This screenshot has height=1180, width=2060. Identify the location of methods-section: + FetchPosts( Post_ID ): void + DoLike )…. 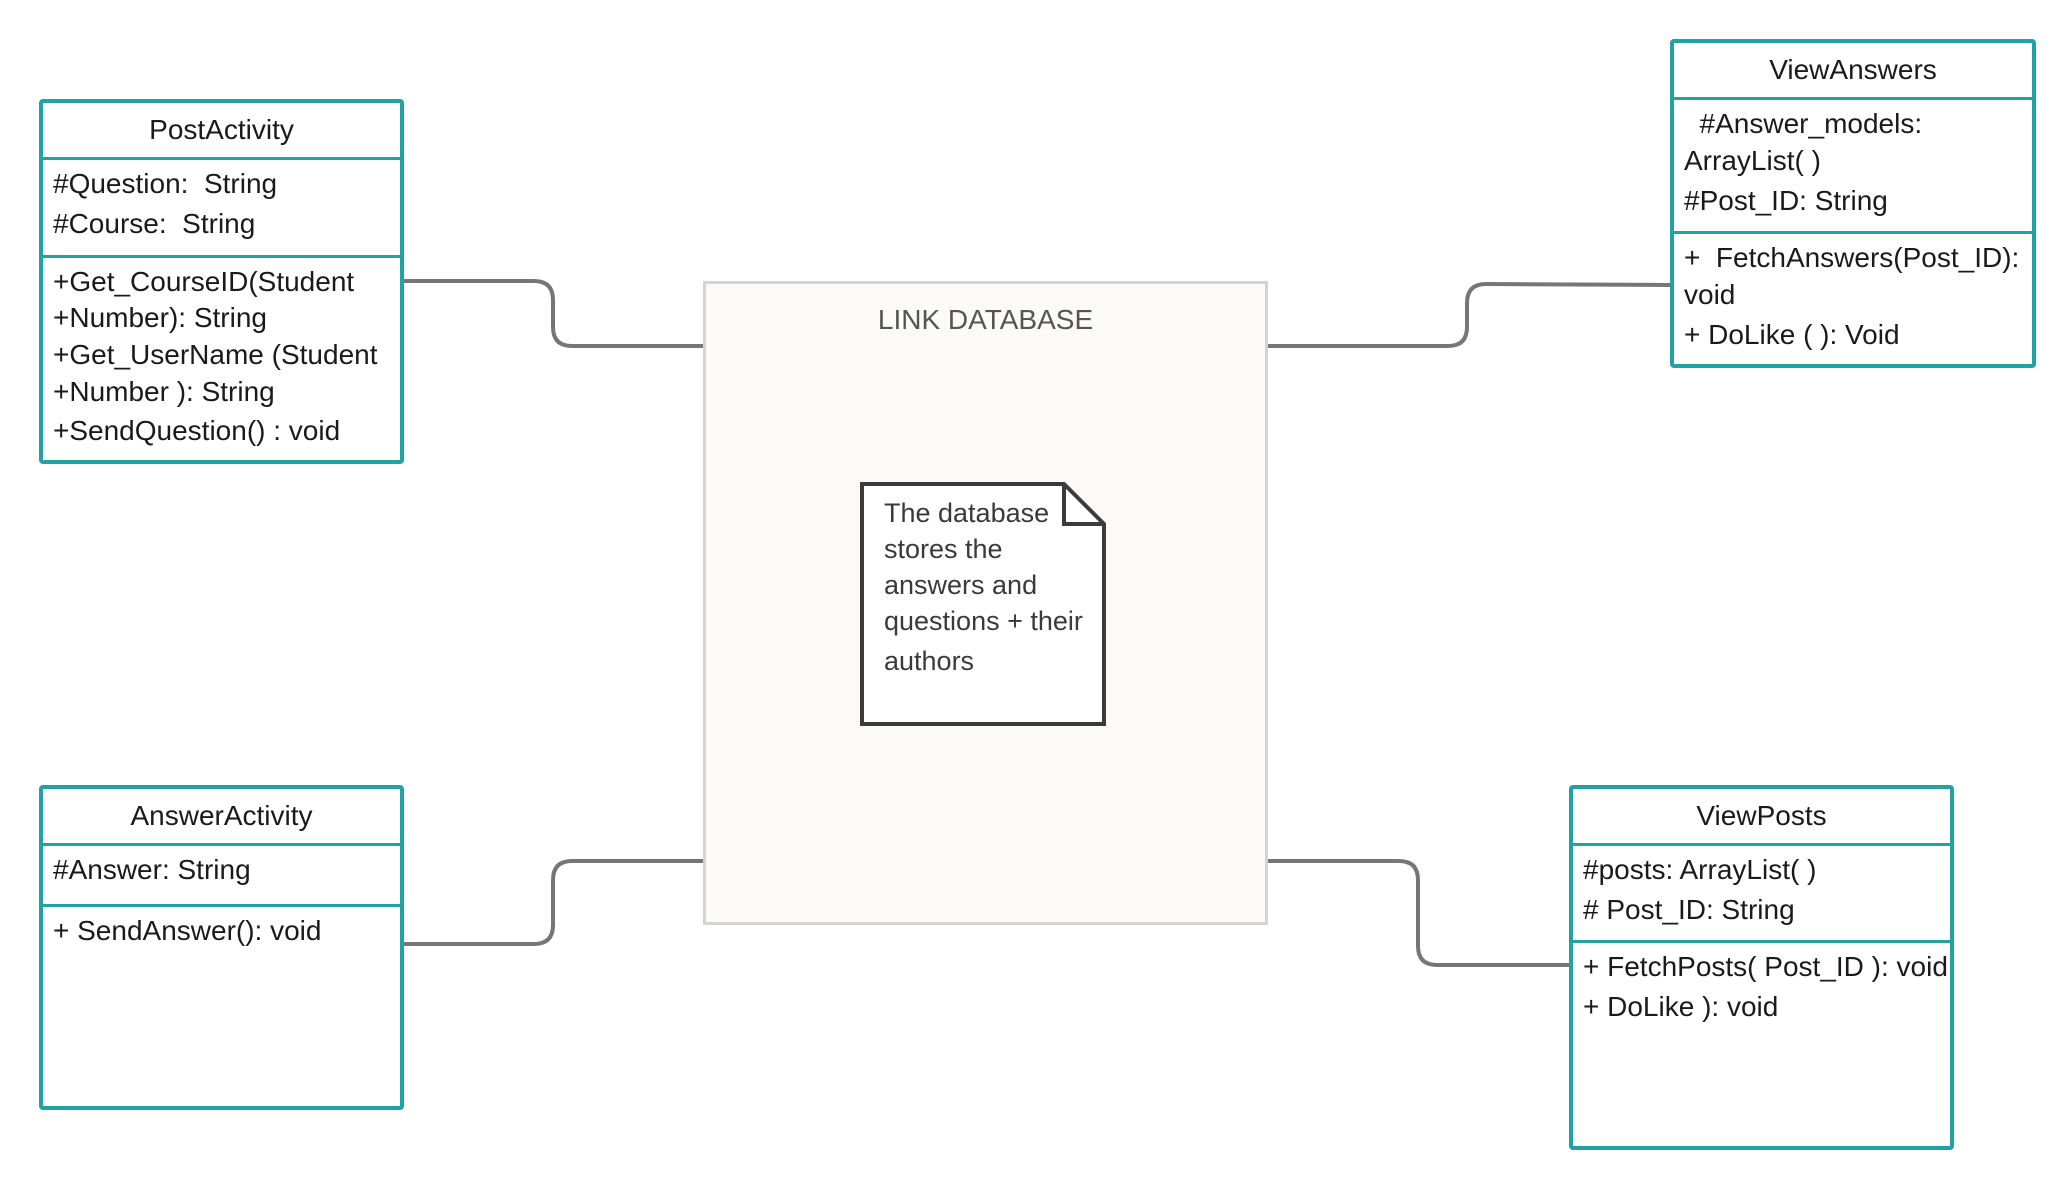
(1761, 987).